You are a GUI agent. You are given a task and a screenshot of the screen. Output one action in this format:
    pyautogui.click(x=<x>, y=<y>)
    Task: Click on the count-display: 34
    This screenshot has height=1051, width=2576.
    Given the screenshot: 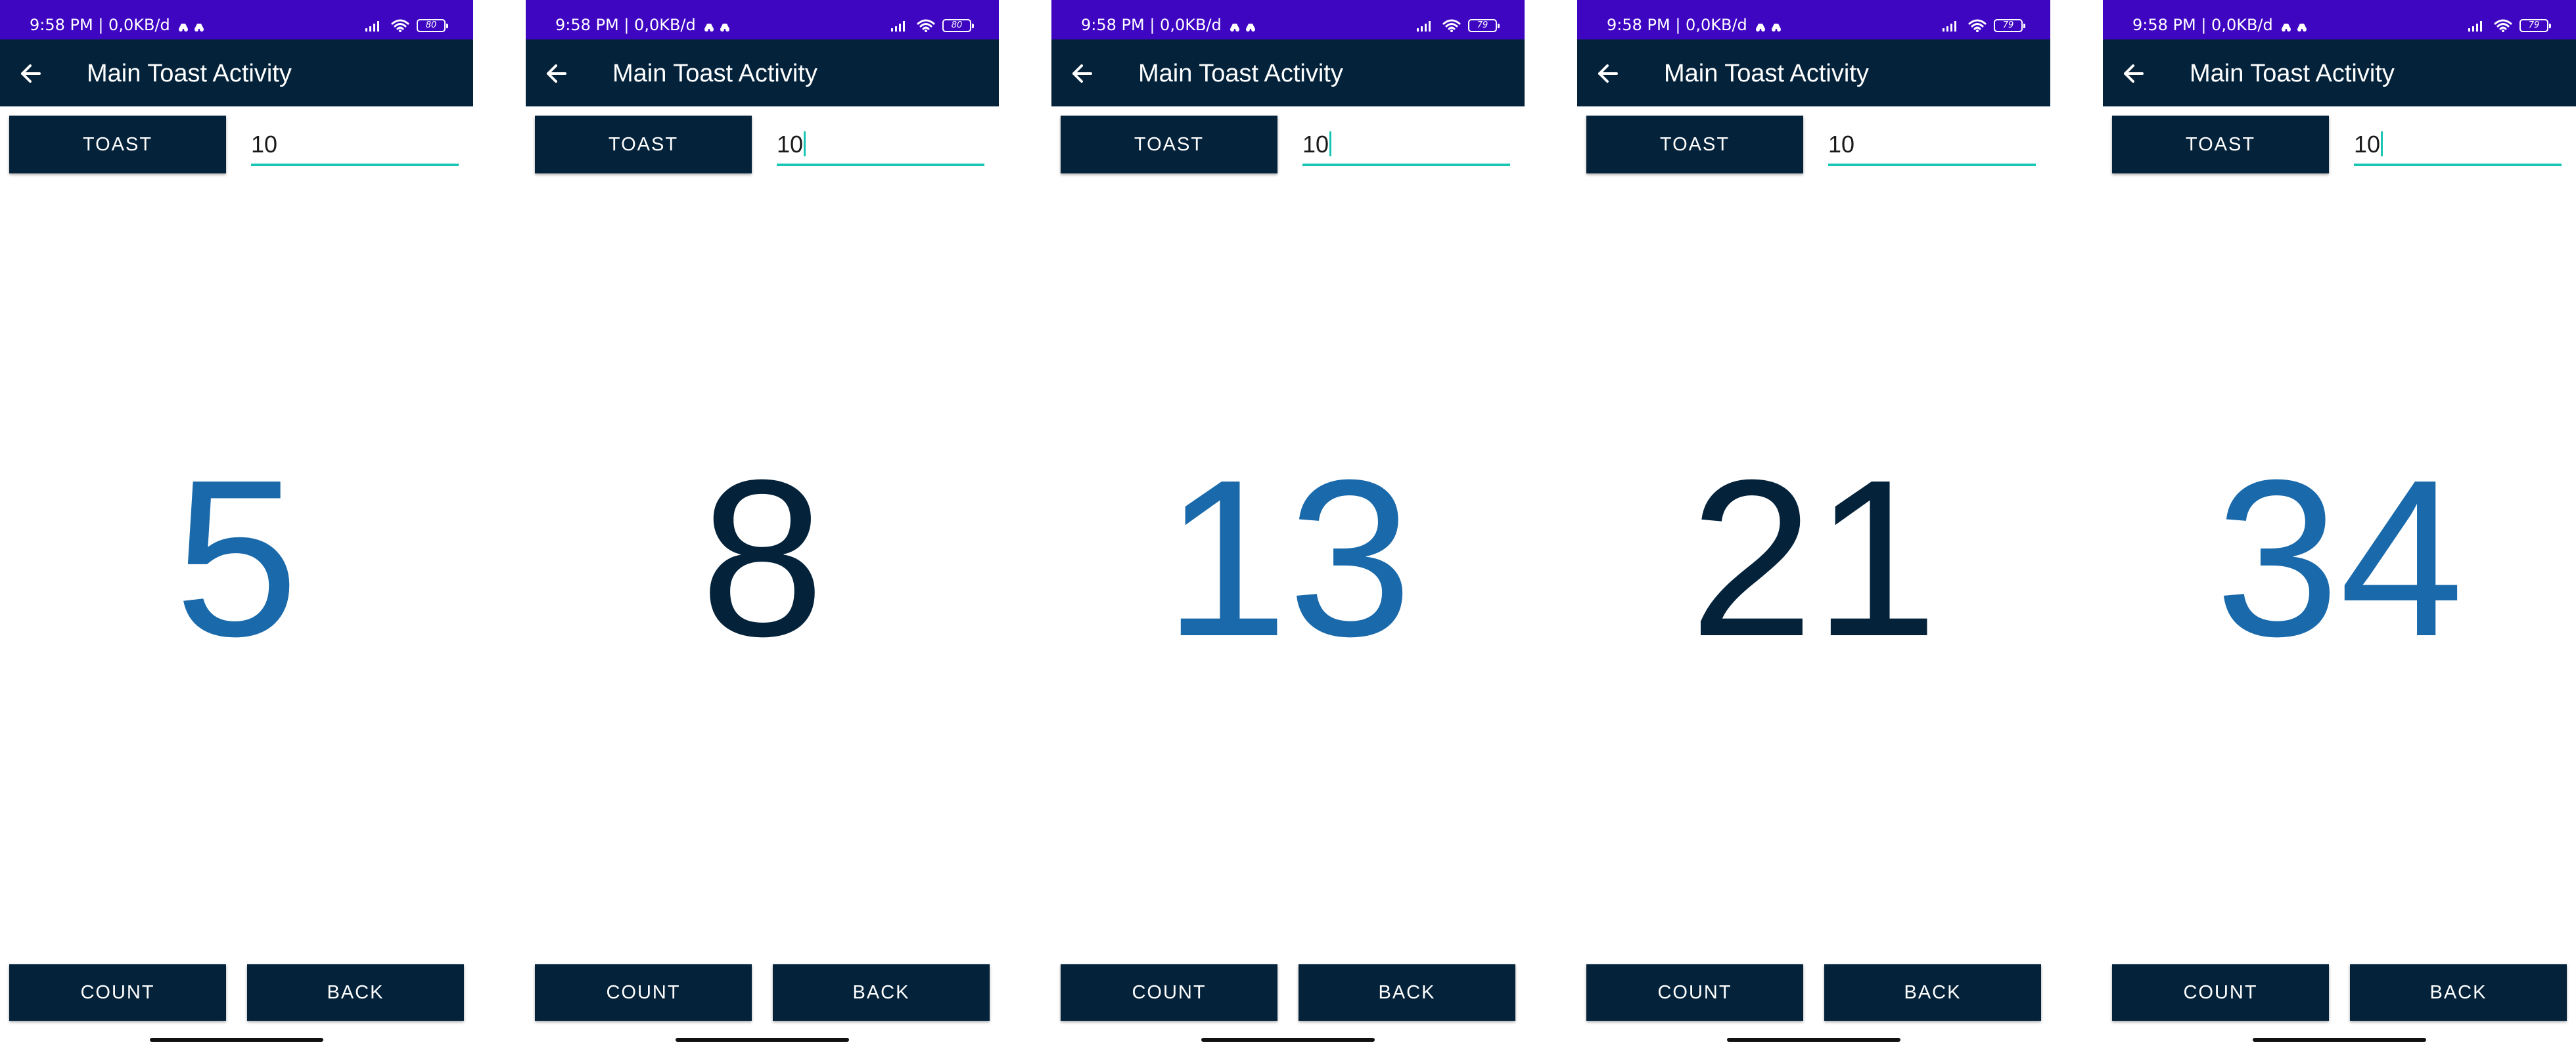 What is the action you would take?
    pyautogui.click(x=2339, y=558)
    